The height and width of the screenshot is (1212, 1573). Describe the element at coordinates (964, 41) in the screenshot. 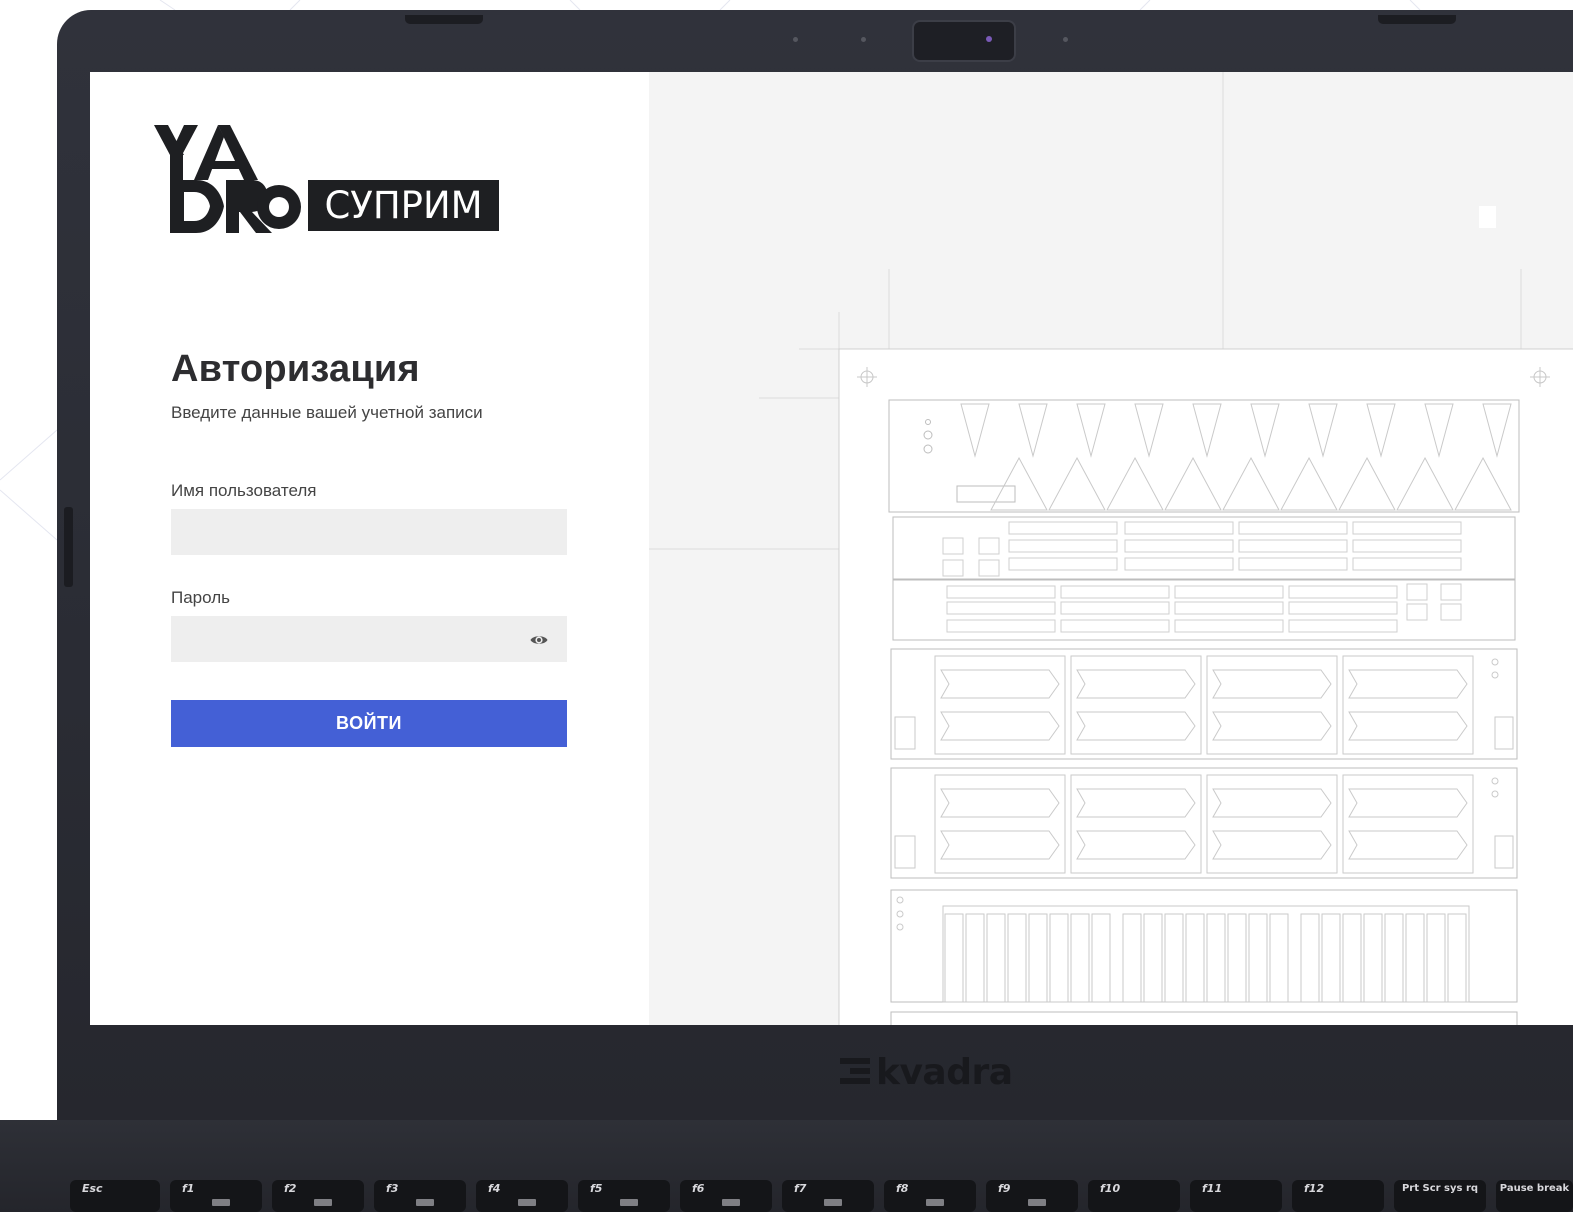

I see `webcam-shutter` at that location.